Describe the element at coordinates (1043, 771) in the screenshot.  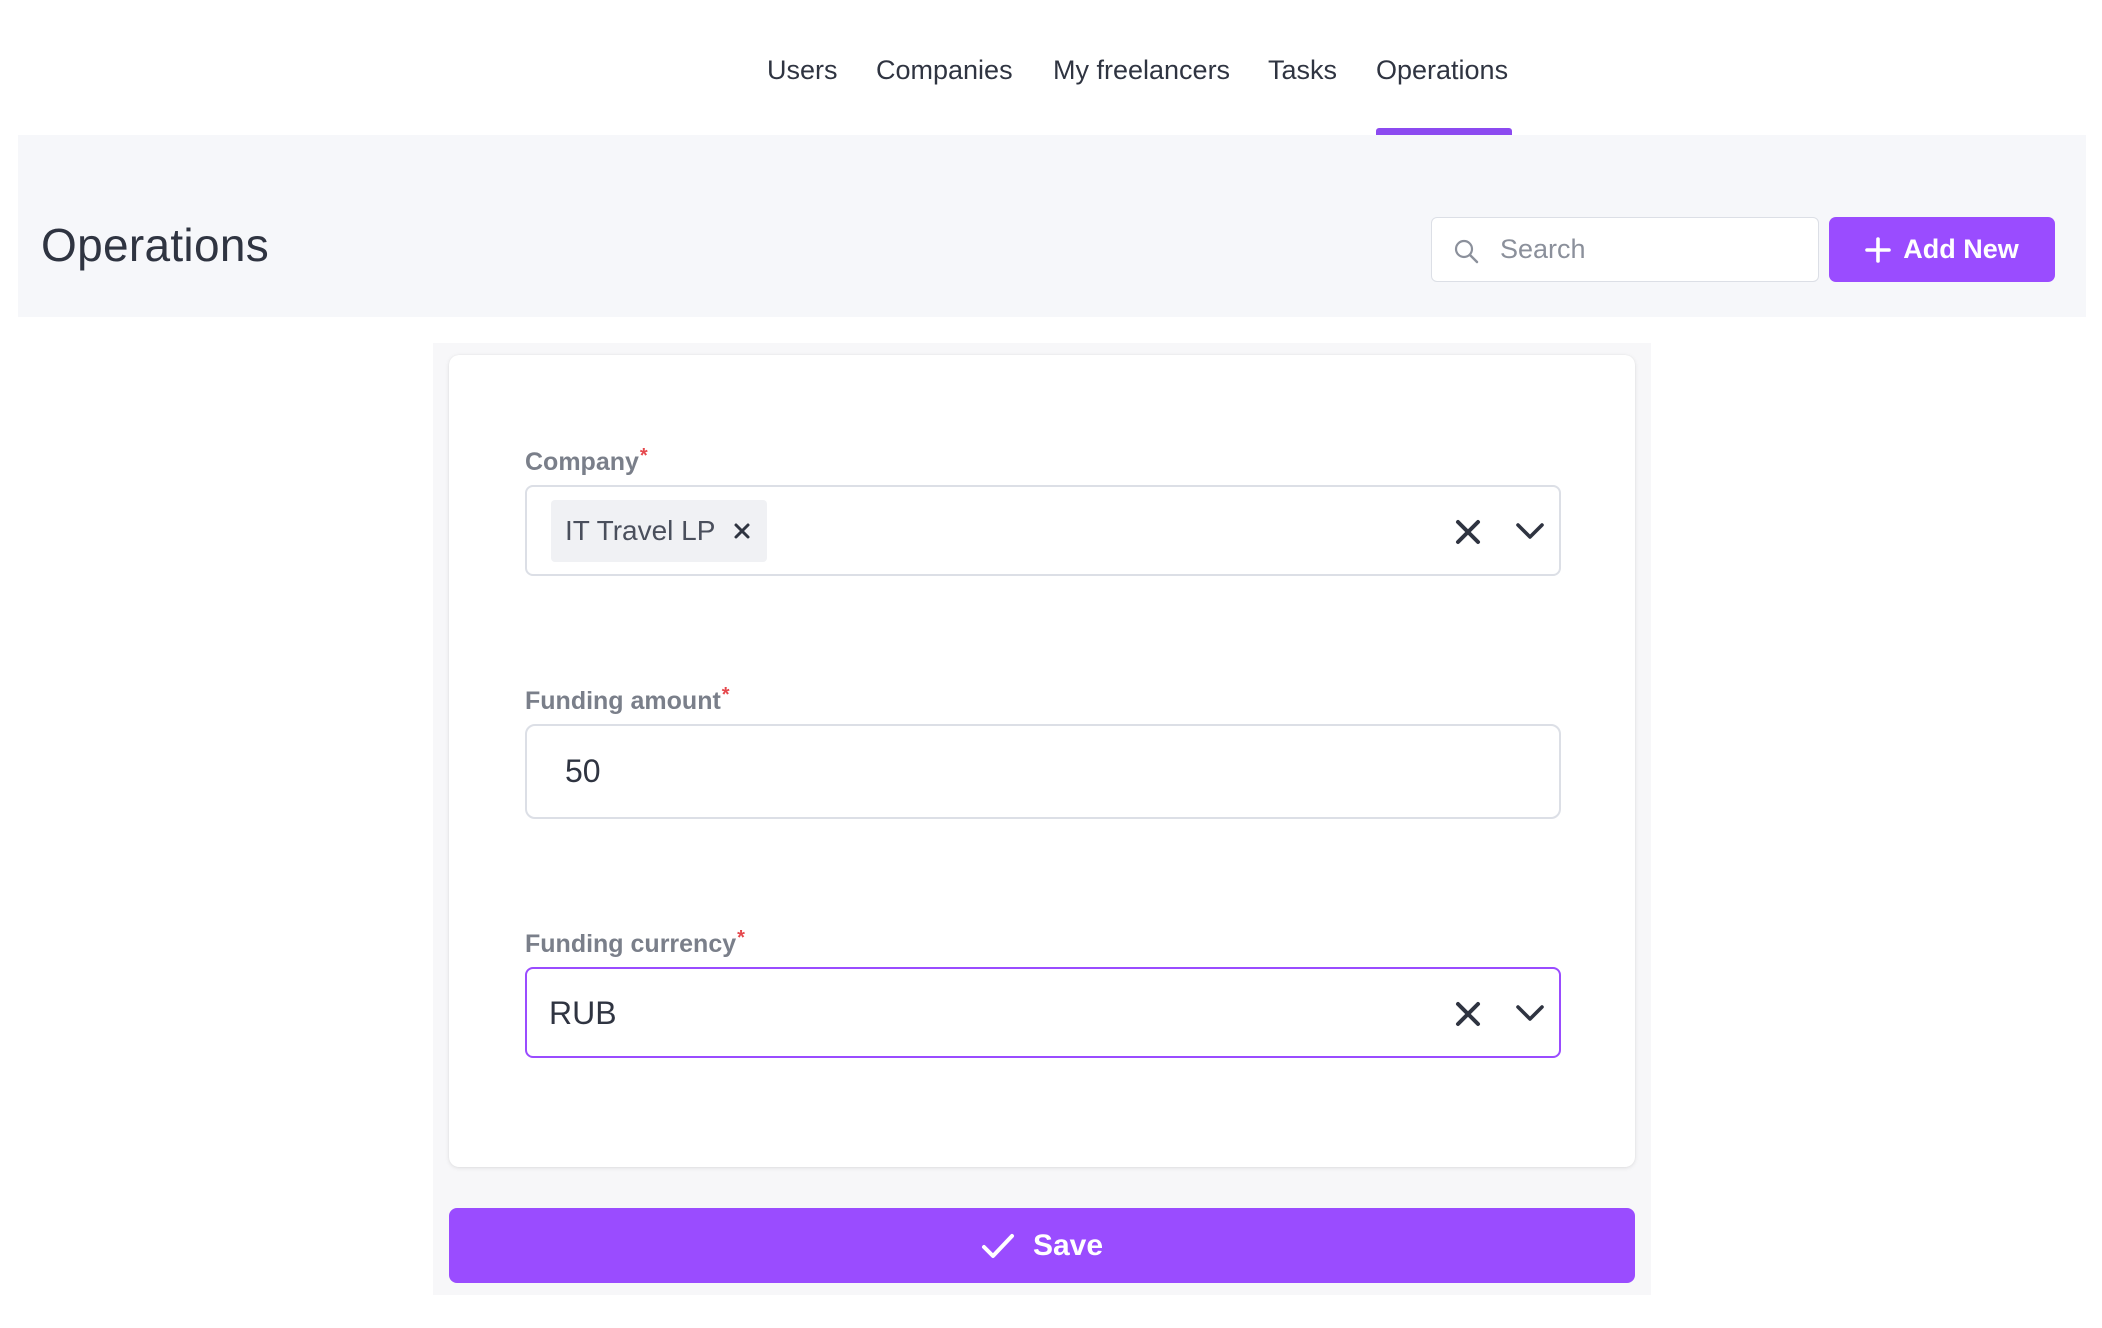
I see `funding-amount-input` at that location.